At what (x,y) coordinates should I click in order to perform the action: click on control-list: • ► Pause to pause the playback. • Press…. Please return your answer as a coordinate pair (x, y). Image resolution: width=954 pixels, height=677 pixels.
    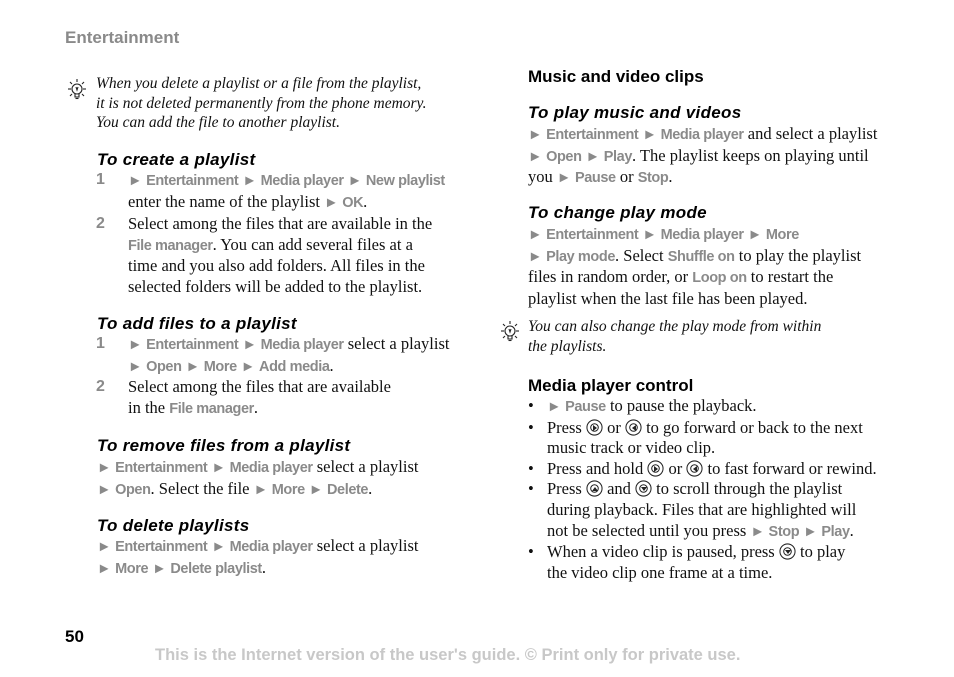
    Looking at the image, I should click on (723, 489).